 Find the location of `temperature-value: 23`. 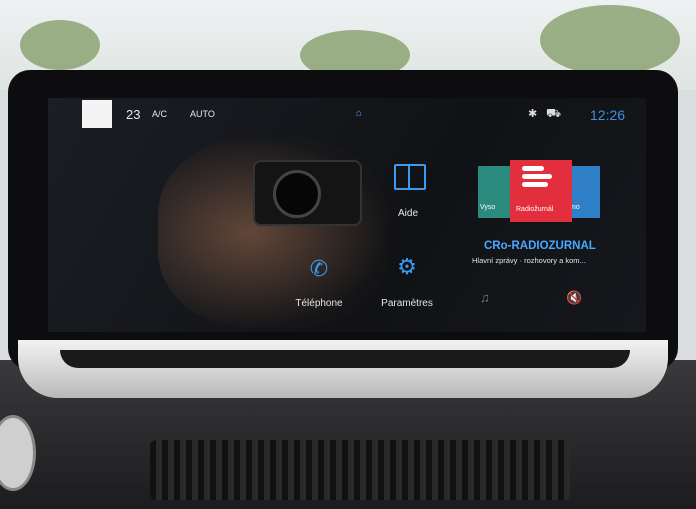

temperature-value: 23 is located at coordinates (133, 114).